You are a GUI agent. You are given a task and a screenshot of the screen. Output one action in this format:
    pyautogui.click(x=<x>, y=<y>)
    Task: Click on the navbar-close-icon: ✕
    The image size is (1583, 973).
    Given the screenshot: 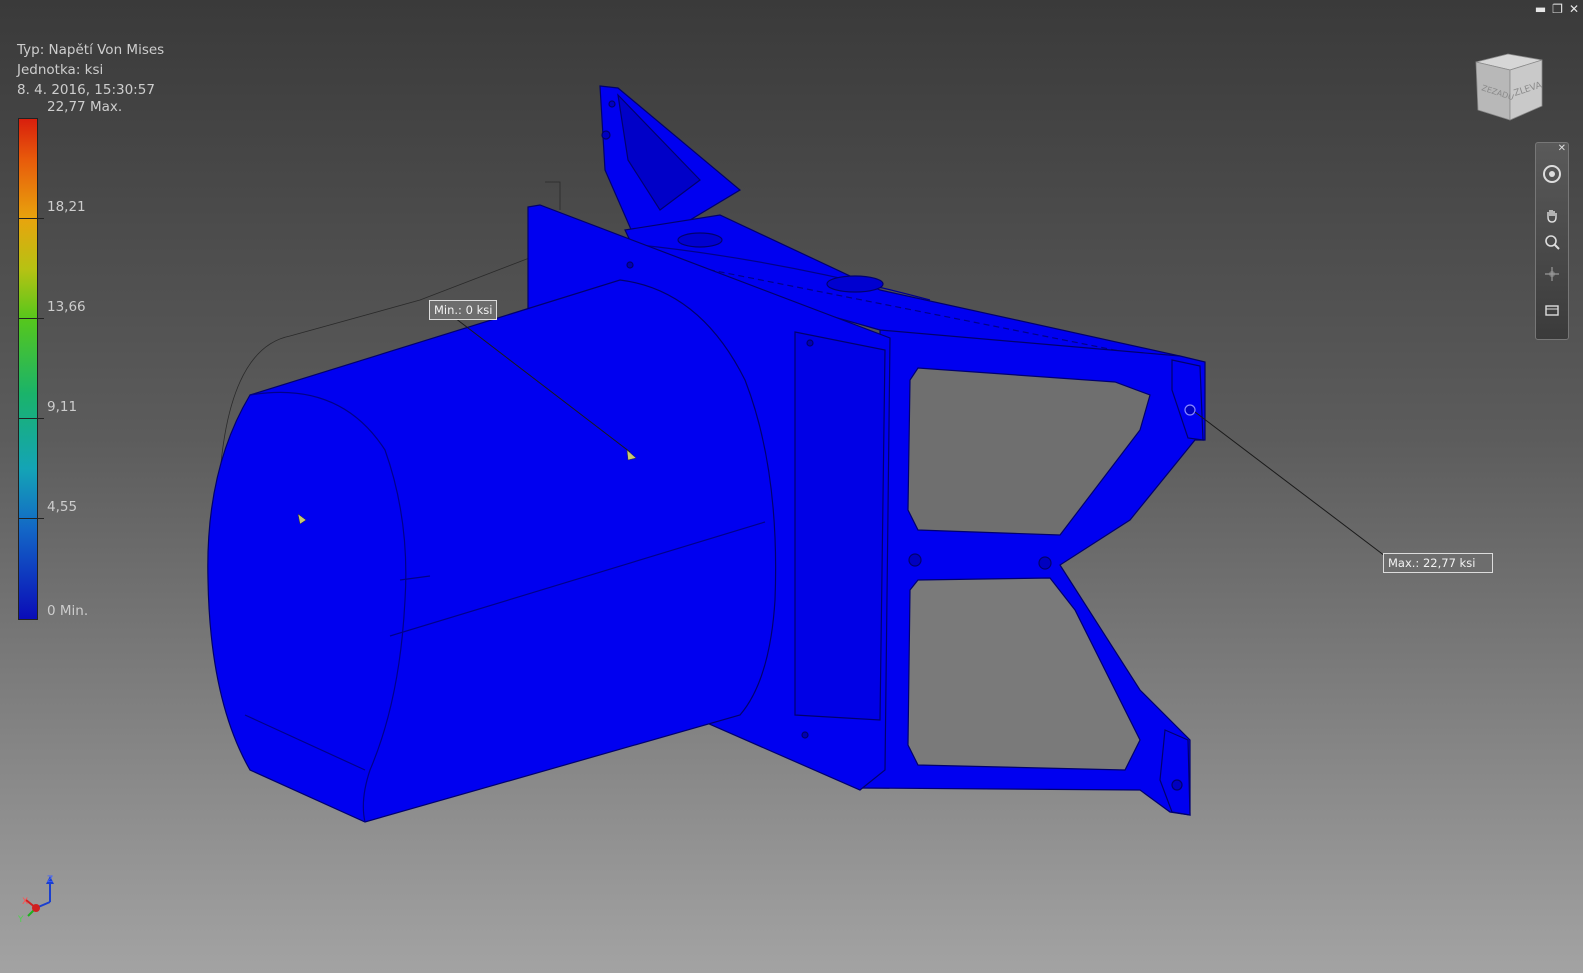 What is the action you would take?
    pyautogui.click(x=1562, y=148)
    